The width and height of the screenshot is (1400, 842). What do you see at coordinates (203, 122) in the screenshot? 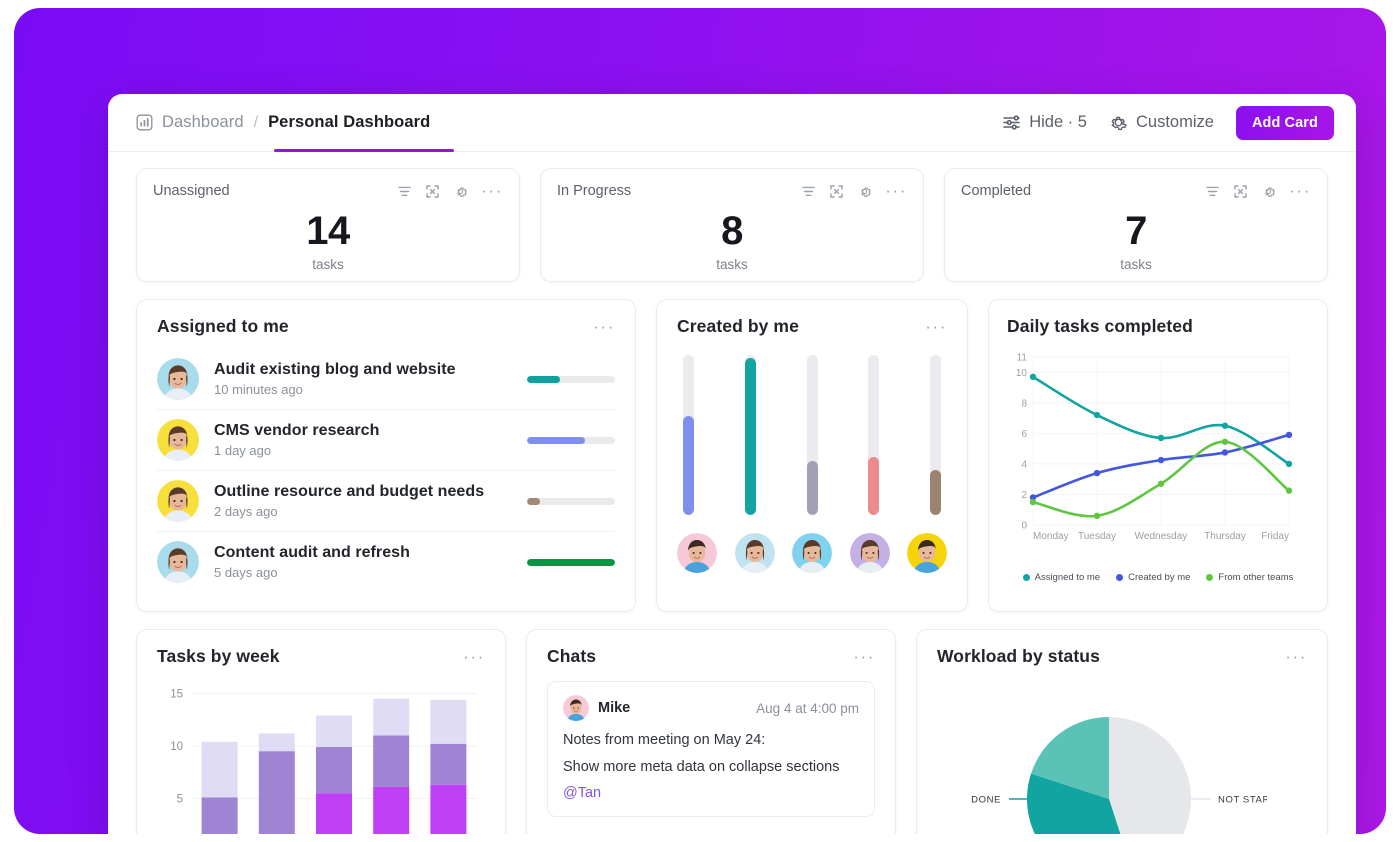
I see `breadcrumb-root: Dashboard` at bounding box center [203, 122].